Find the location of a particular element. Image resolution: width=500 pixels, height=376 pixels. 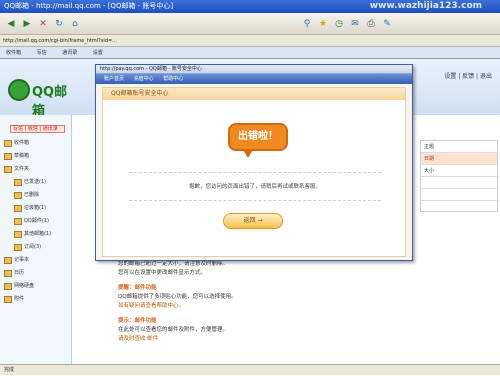

print-icon: ⎙ is located at coordinates (371, 24).